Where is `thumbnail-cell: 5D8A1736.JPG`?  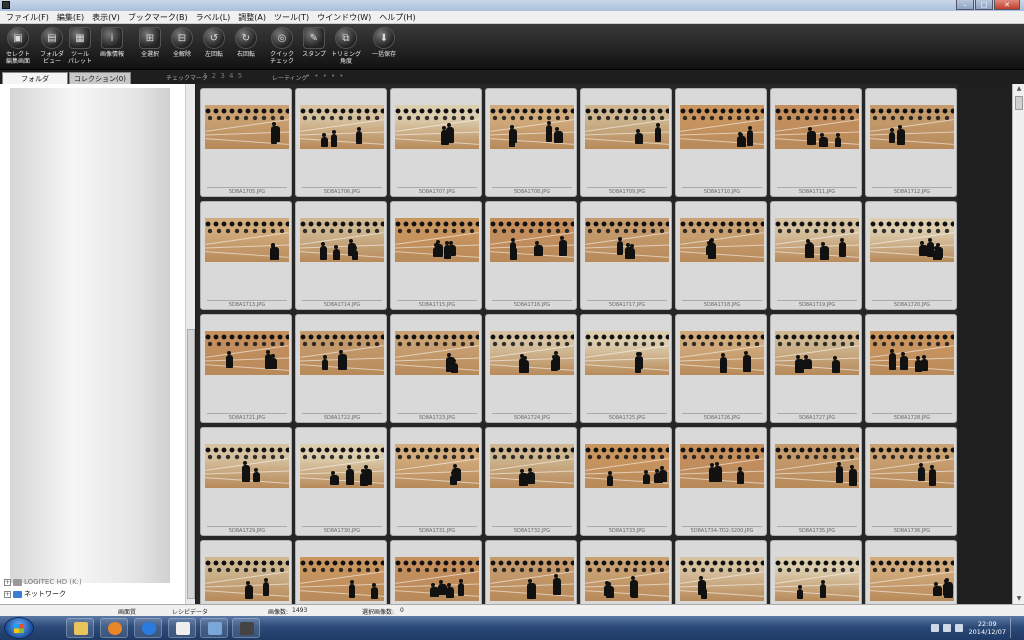
thumbnail-cell: 5D8A1736.JPG is located at coordinates (911, 481).